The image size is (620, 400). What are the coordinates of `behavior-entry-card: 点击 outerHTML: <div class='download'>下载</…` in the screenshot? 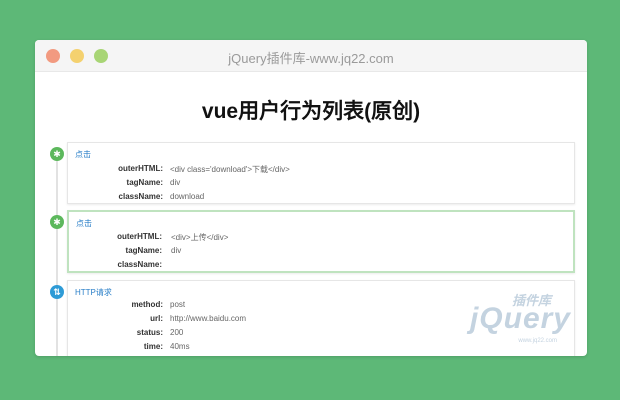 It's located at (321, 173).